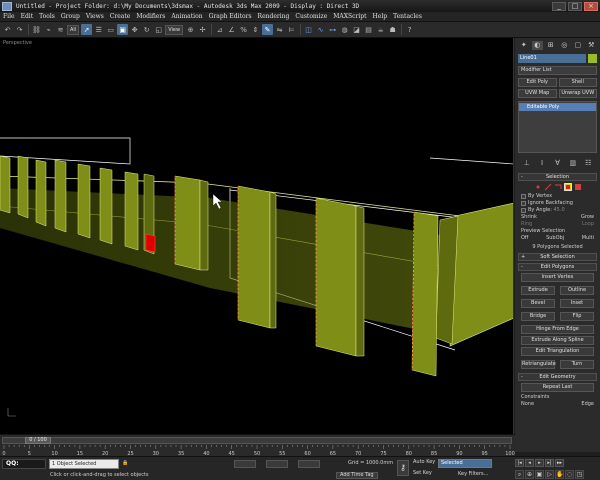 The image size is (600, 480). What do you see at coordinates (243, 29) in the screenshot?
I see `percent-snap-icon: %` at bounding box center [243, 29].